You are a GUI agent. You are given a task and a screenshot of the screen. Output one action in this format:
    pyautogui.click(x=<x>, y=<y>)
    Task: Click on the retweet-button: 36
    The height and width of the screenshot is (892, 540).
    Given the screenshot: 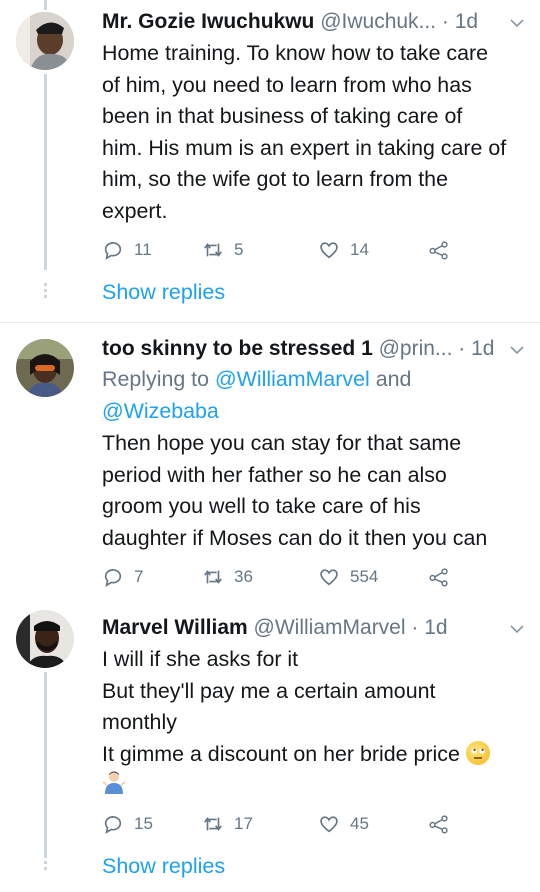 What is the action you would take?
    pyautogui.click(x=227, y=577)
    